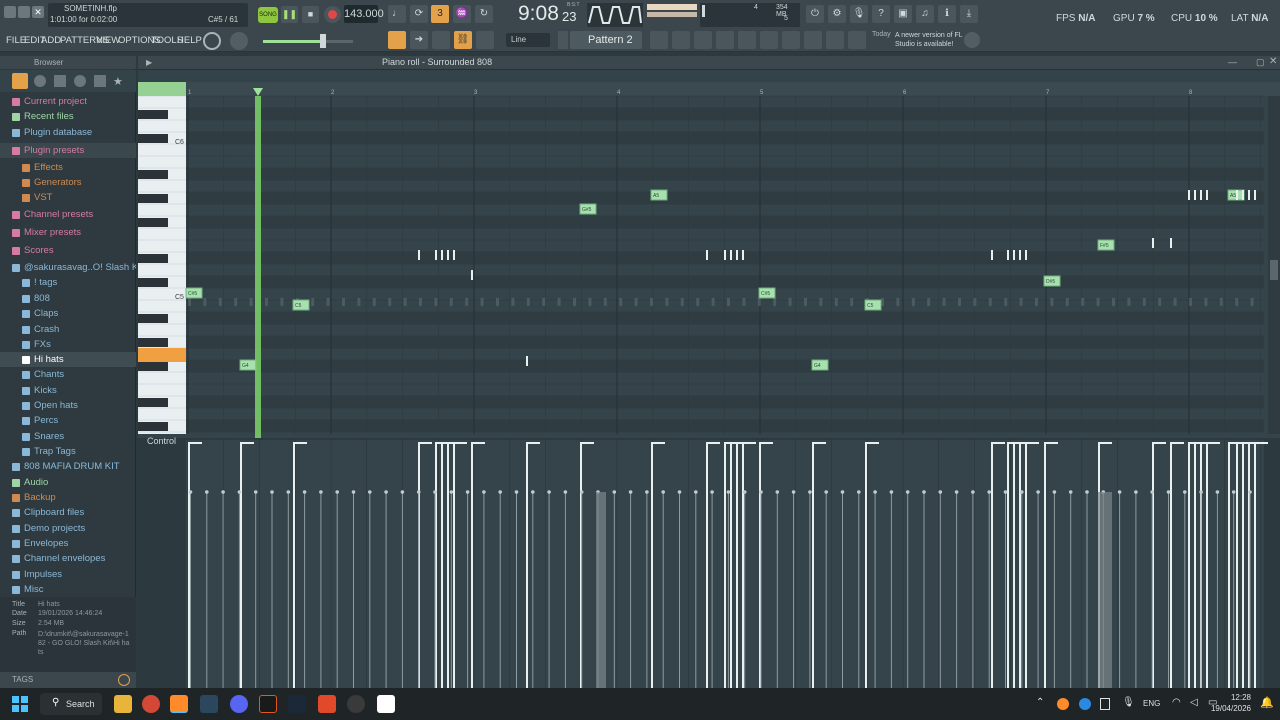 This screenshot has height=720, width=1280. I want to click on master-pitch-knob, so click(212, 41).